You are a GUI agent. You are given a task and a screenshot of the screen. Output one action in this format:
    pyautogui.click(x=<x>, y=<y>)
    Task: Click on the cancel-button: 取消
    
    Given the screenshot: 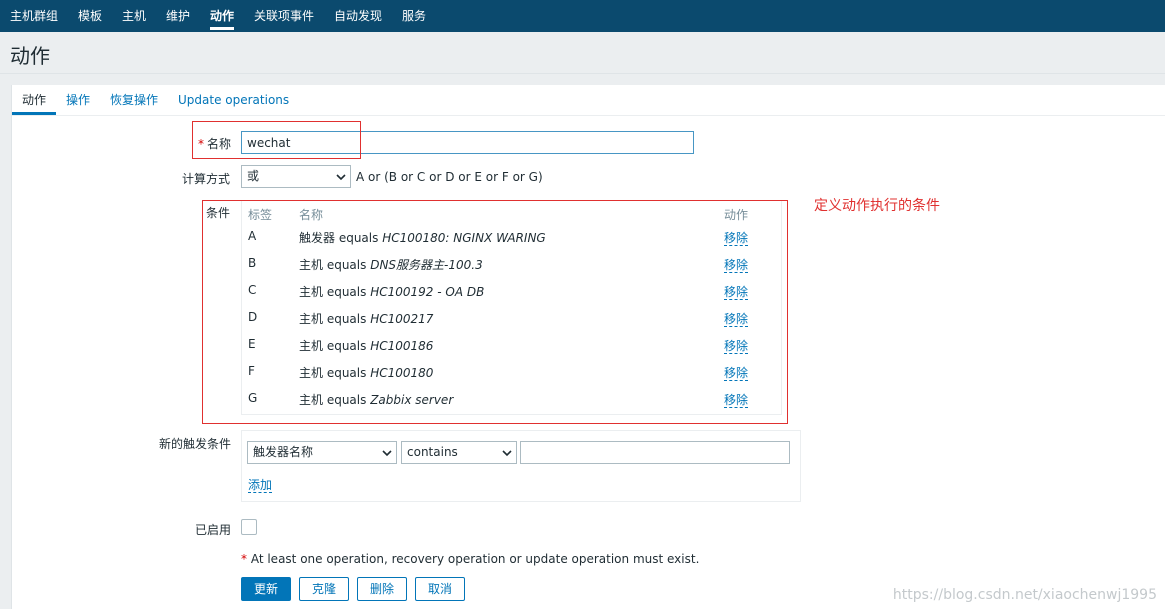 What is the action you would take?
    pyautogui.click(x=440, y=589)
    